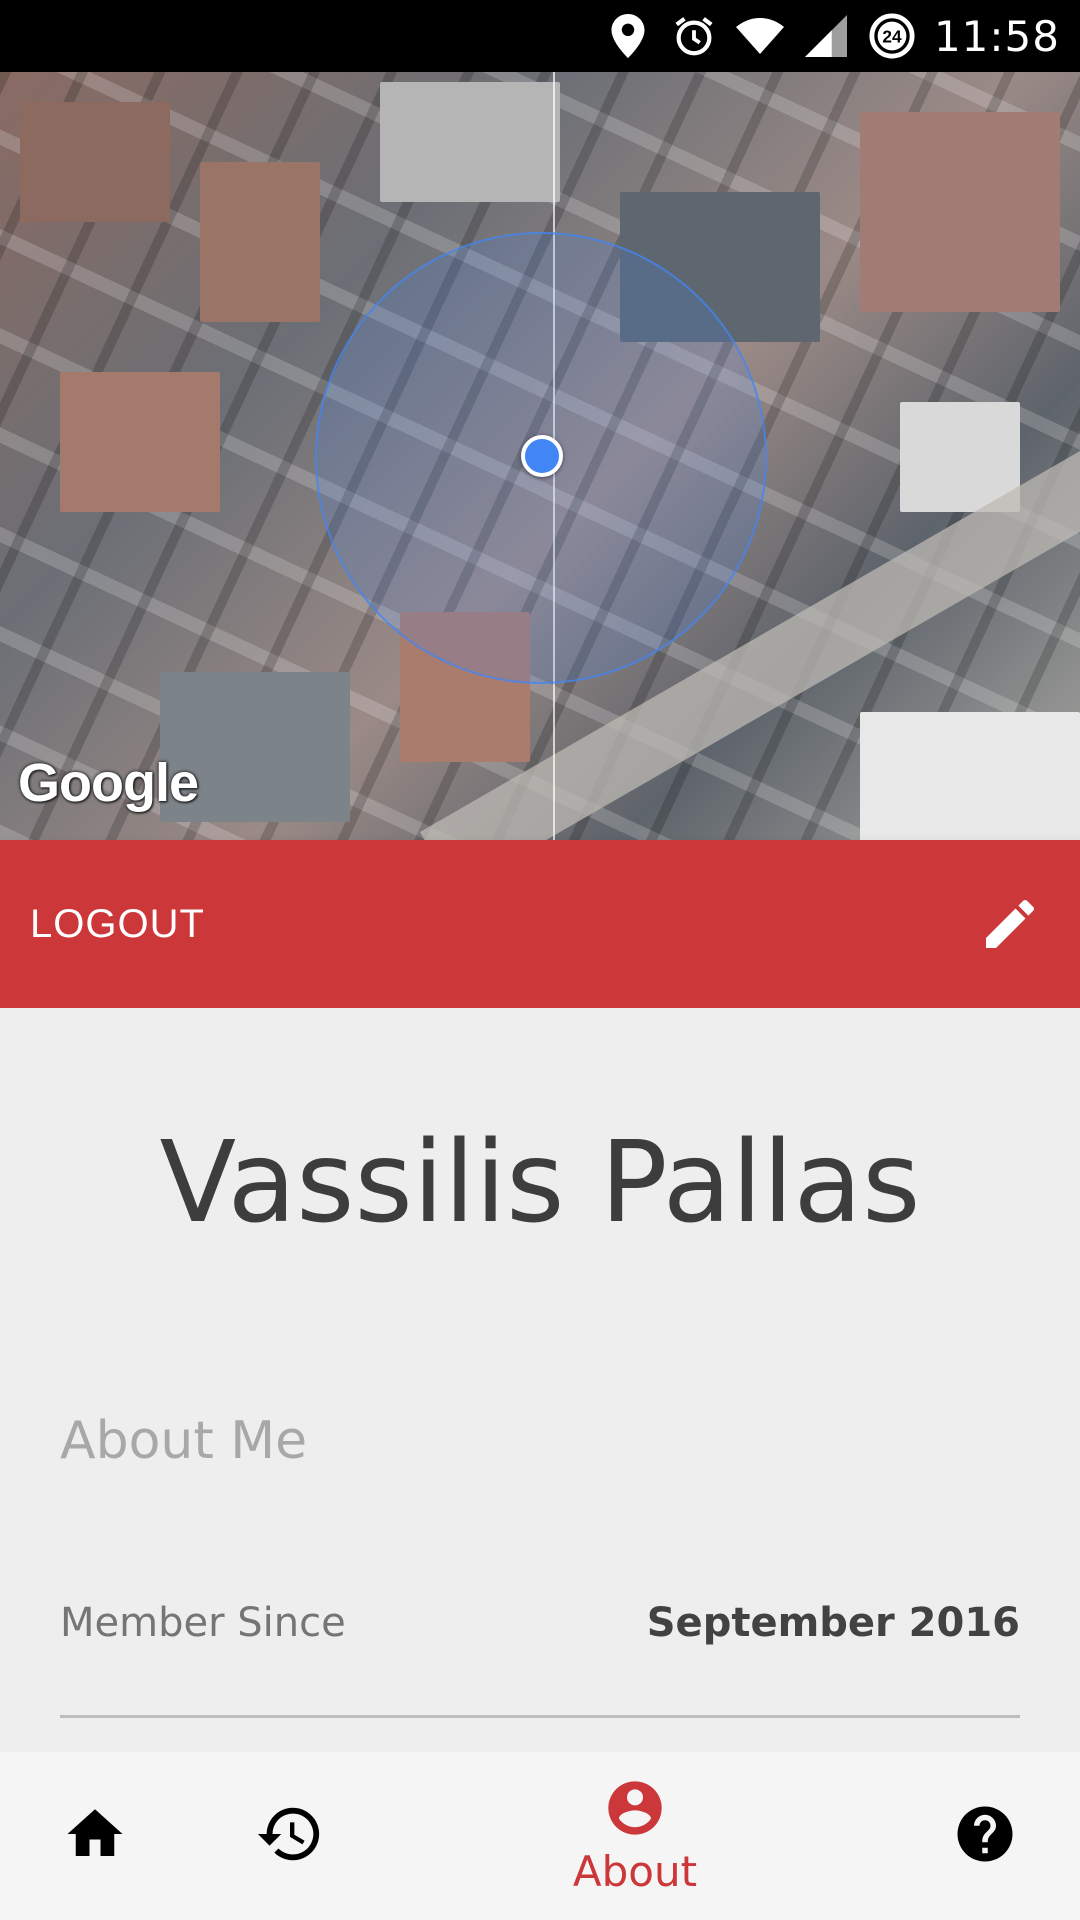 The image size is (1080, 1920). I want to click on data-saver-icon: 24, so click(892, 36).